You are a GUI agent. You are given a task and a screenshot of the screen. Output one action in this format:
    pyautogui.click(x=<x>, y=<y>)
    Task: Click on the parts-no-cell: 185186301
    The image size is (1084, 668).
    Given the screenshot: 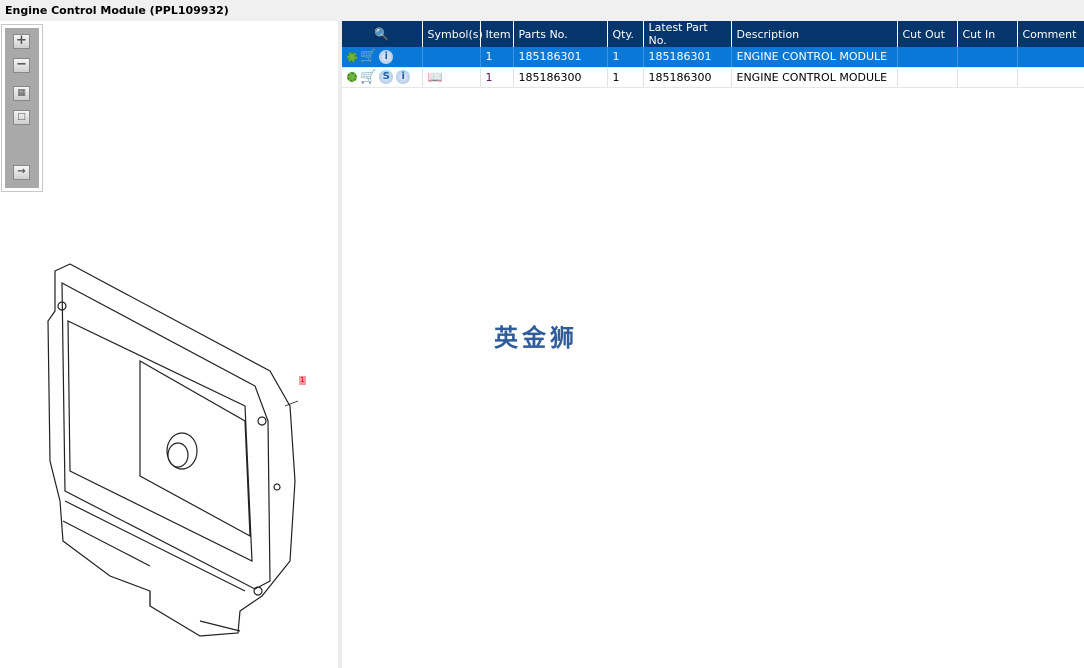 What is the action you would take?
    pyautogui.click(x=560, y=57)
    